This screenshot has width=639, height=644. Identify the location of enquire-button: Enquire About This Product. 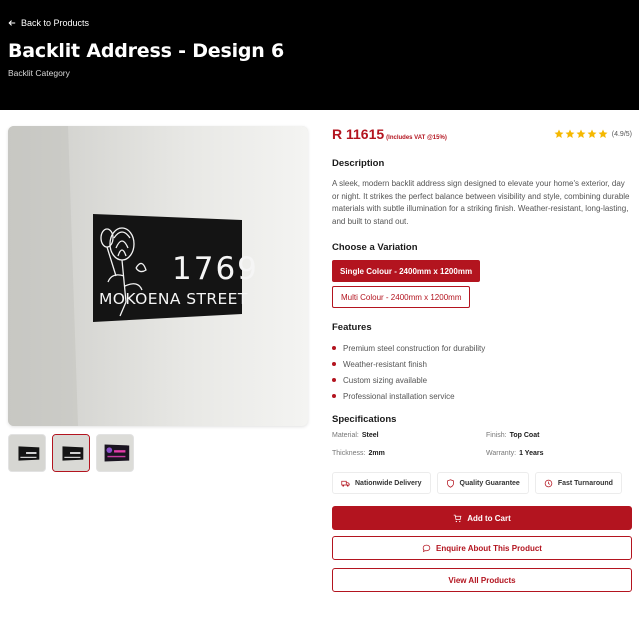
(482, 548).